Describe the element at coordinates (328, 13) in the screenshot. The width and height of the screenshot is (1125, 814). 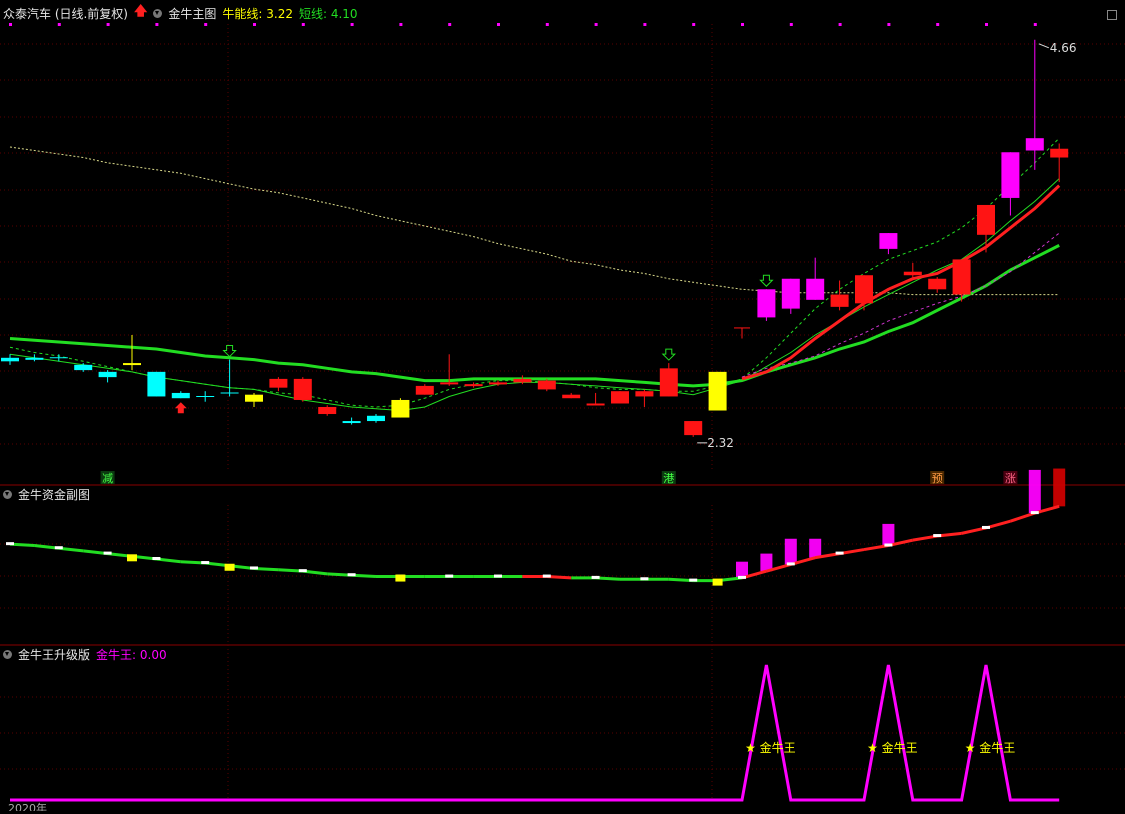
I see `short-line-value: 短线: 4.10` at that location.